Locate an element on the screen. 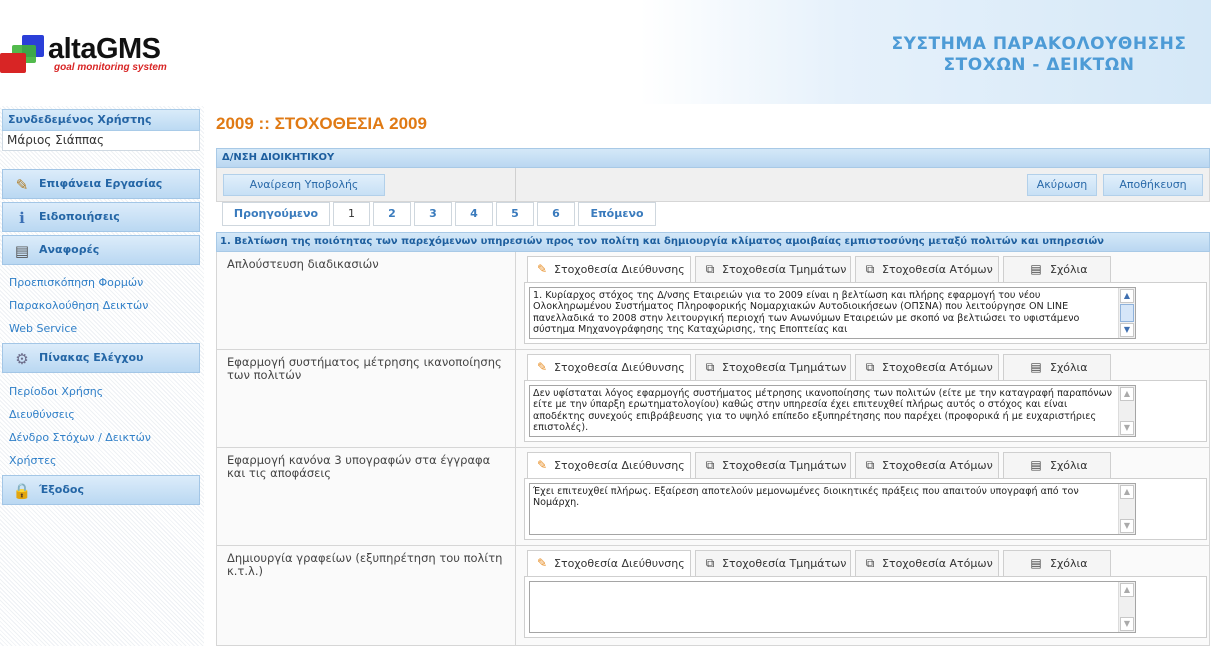  action-toolbar: Αναίρεση Υποβολής Ακύρωση Αποθήκευση is located at coordinates (713, 185).